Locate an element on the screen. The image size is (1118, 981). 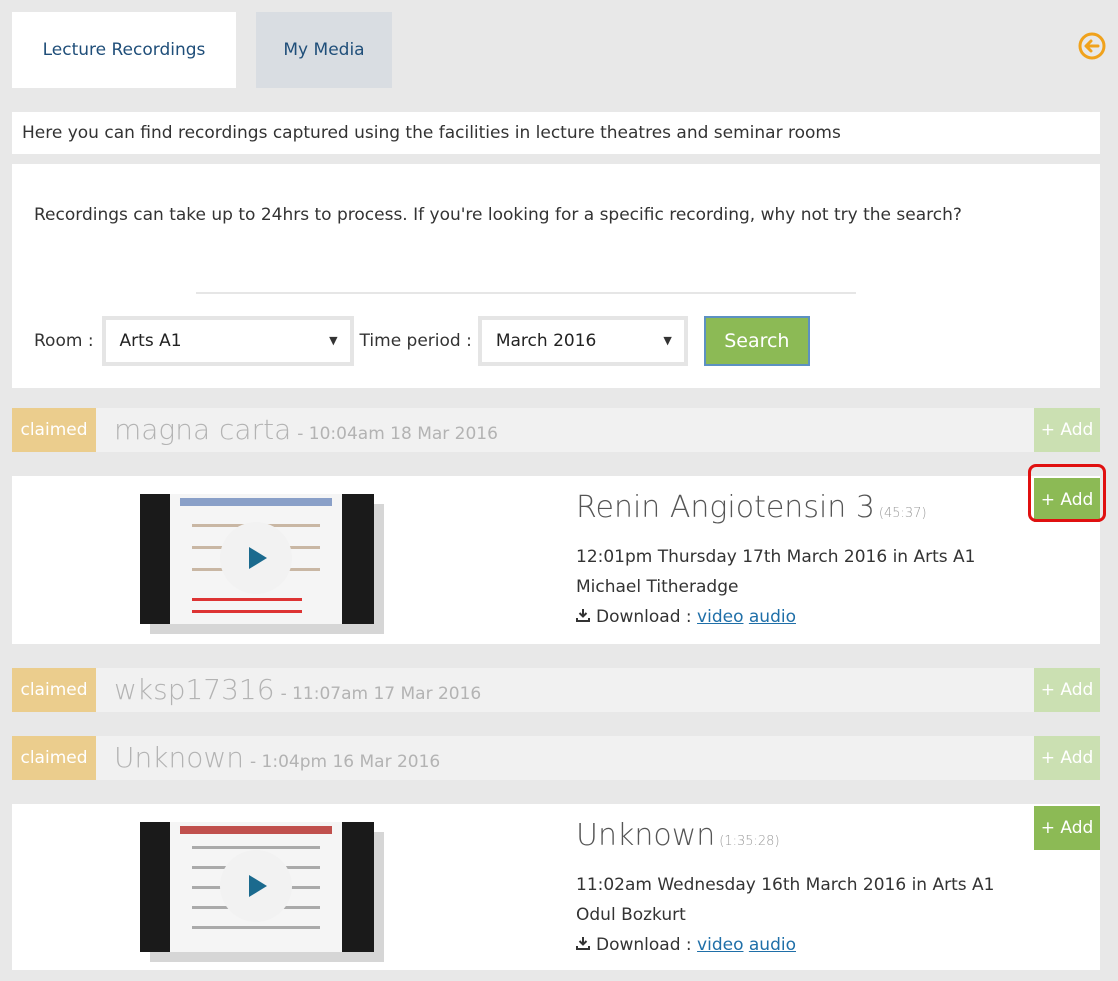
recording-time: - 1:04pm 16 Mar 2016 is located at coordinates (345, 762).